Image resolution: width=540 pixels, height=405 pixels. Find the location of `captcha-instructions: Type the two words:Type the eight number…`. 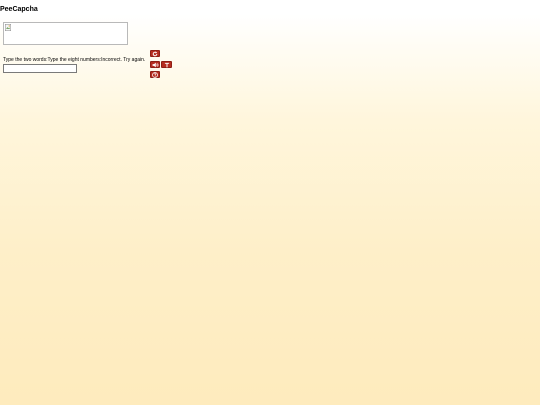

captcha-instructions: Type the two words:Type the eight number… is located at coordinates (74, 60).